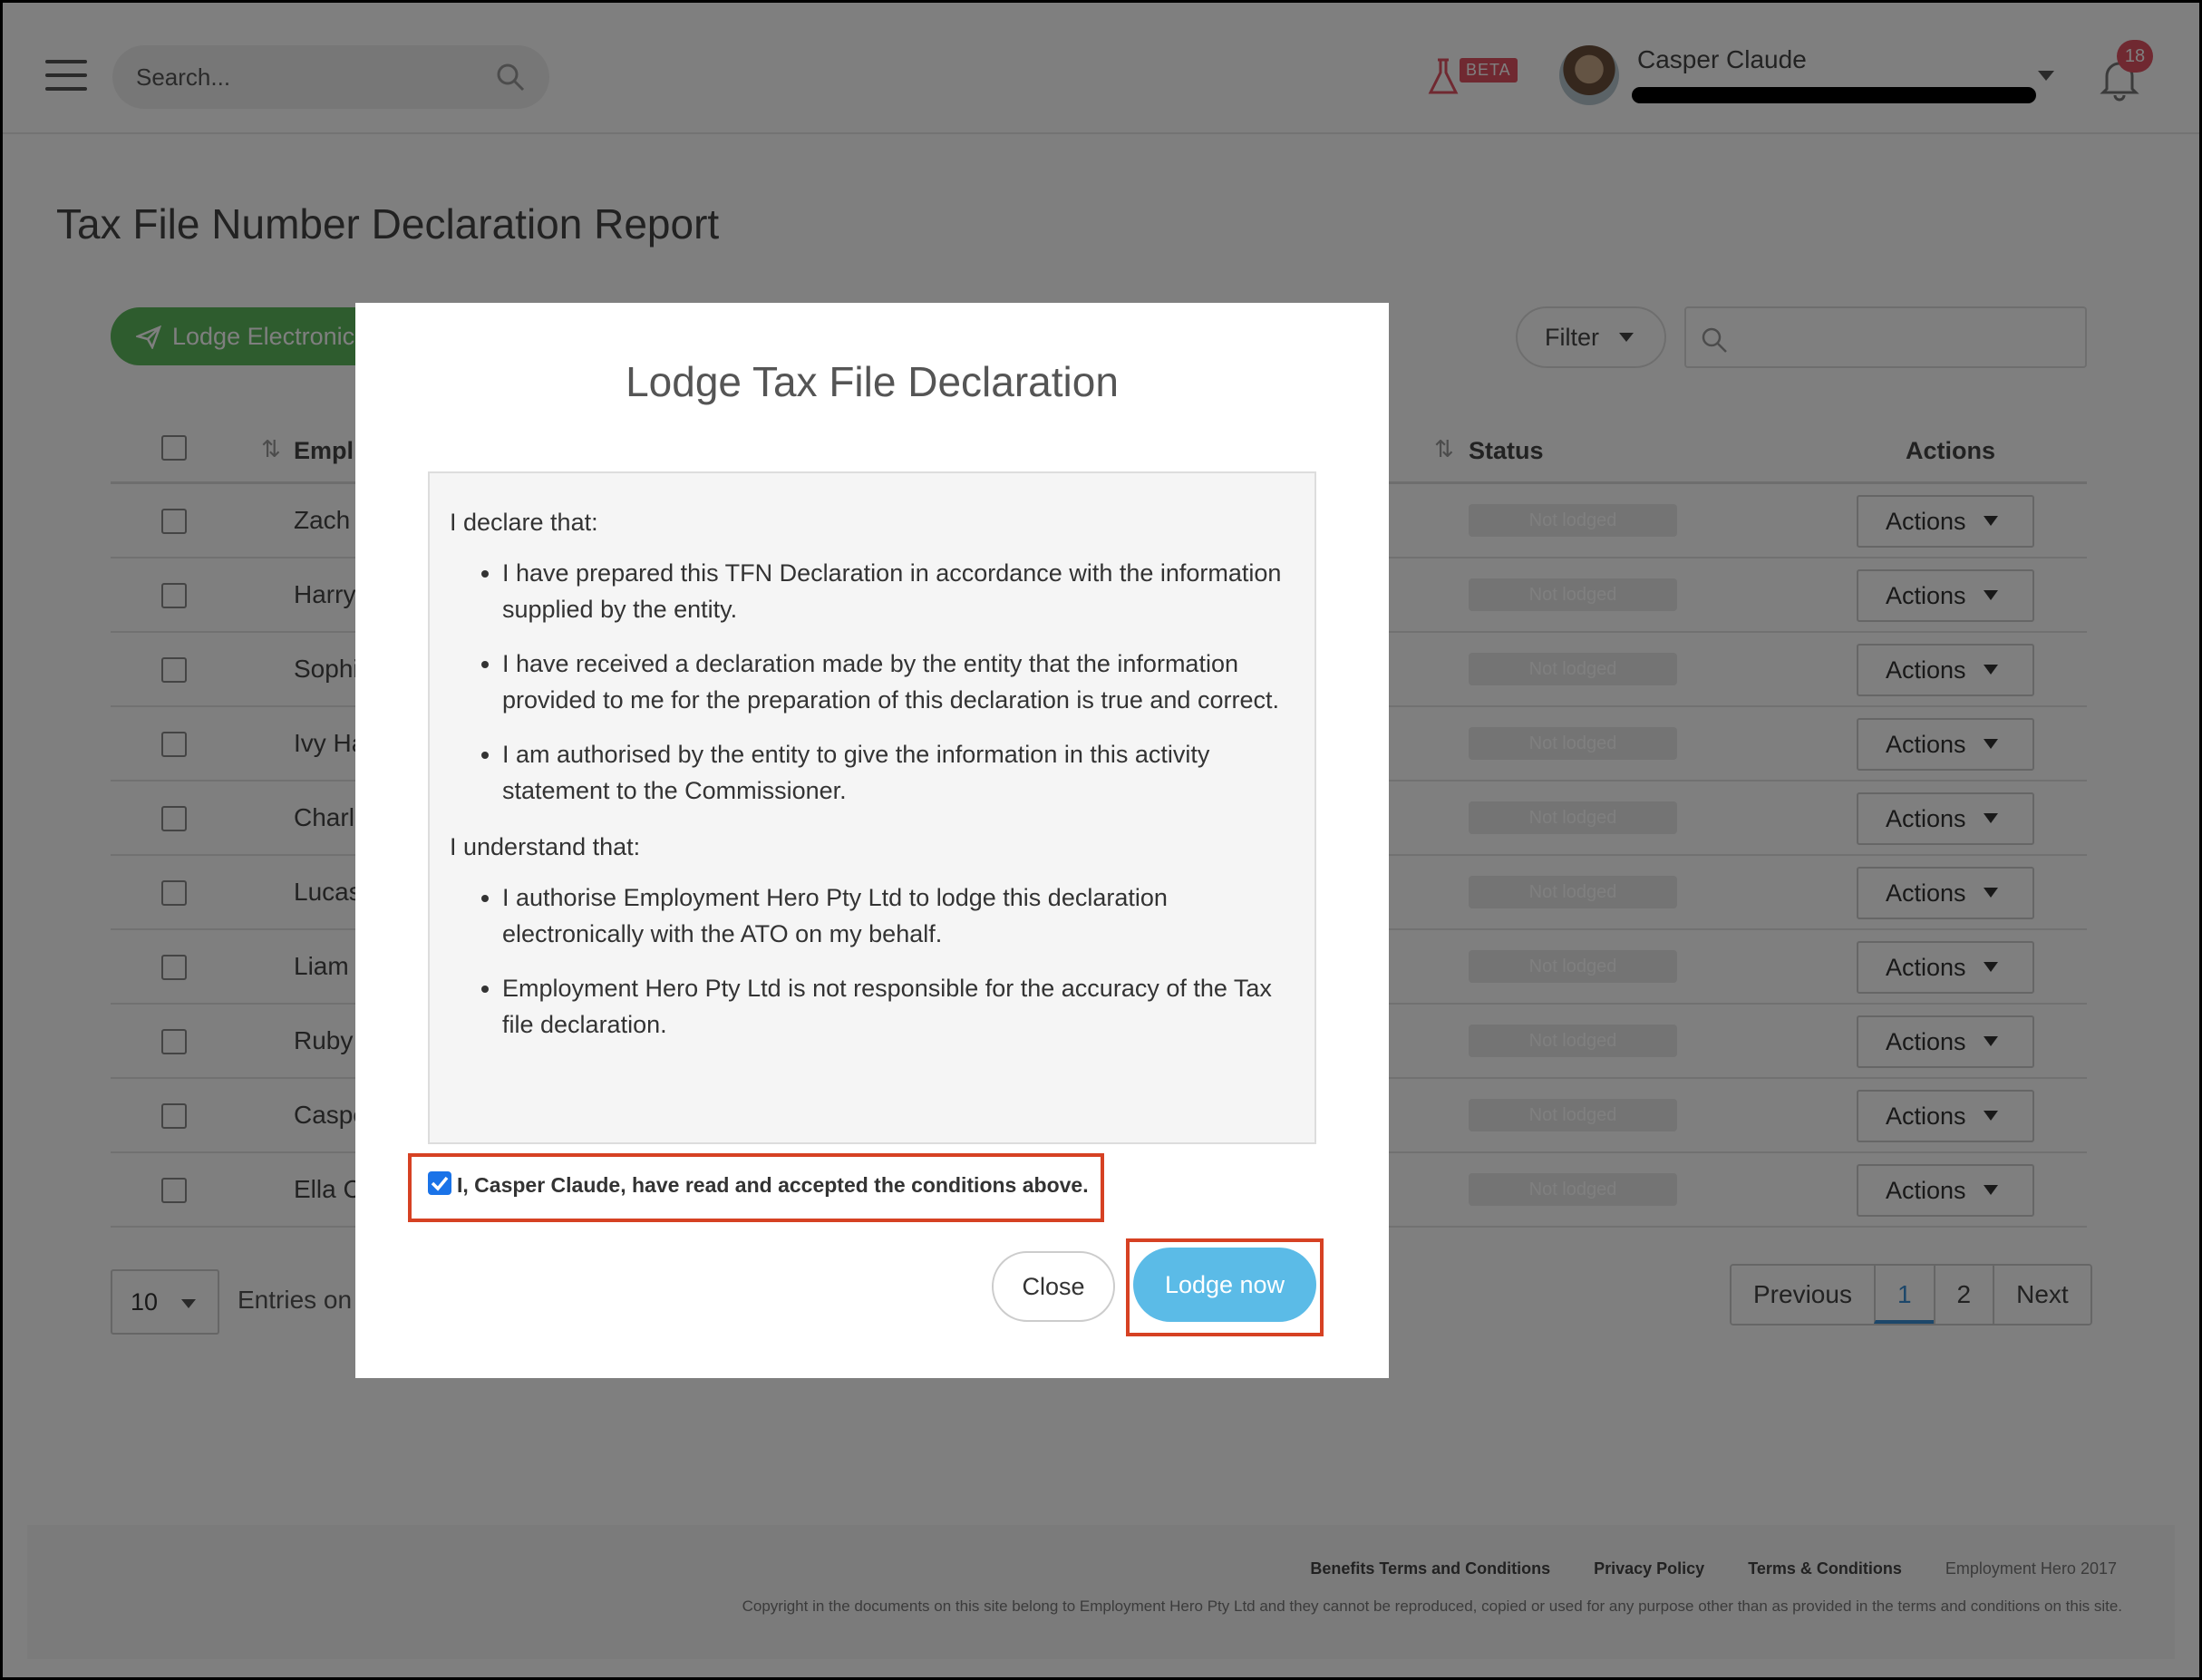 This screenshot has width=2202, height=1680. What do you see at coordinates (524, 522) in the screenshot?
I see `declare-heading: I declare that:` at bounding box center [524, 522].